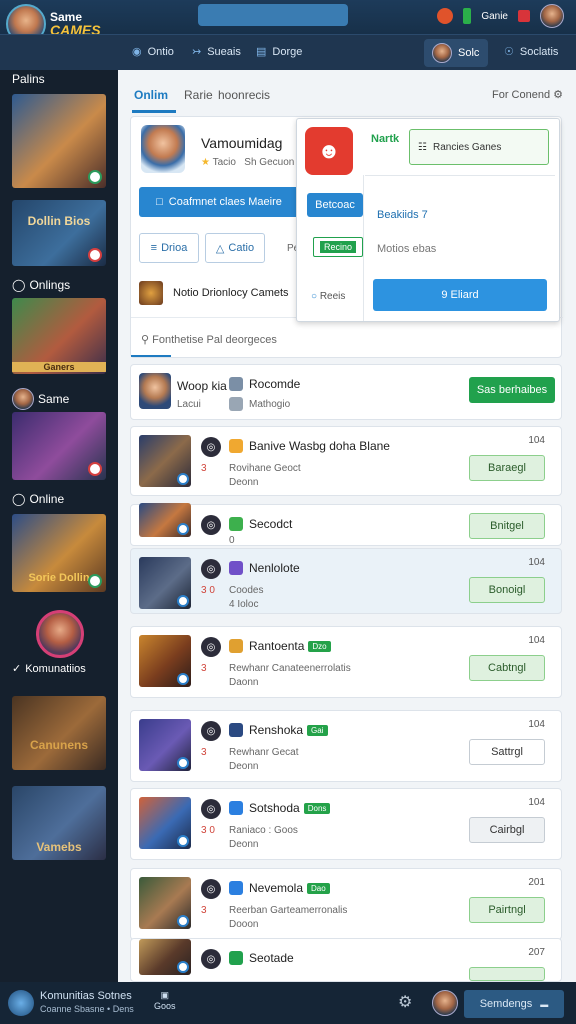  Describe the element at coordinates (59, 336) in the screenshot. I see `sidebar-game-tile: Ganers` at that location.